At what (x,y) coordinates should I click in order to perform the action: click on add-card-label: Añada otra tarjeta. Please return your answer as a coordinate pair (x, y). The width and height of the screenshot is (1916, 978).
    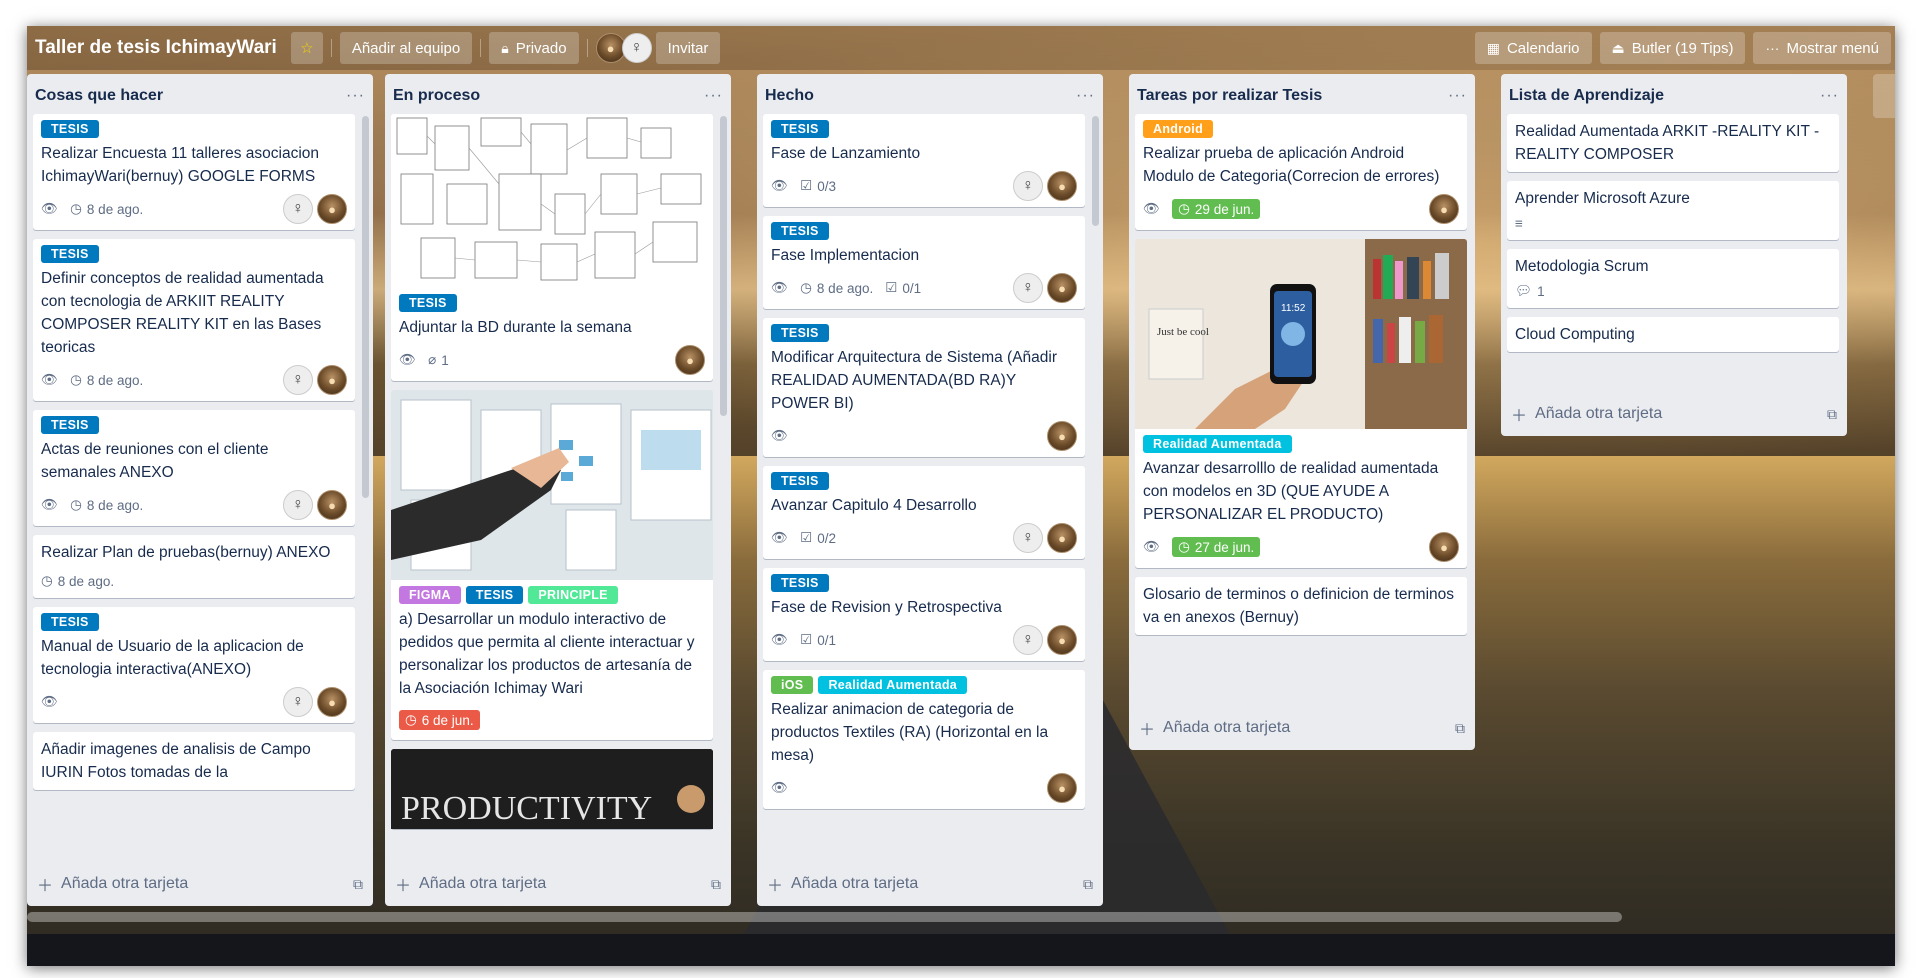
    Looking at the image, I should click on (1599, 413).